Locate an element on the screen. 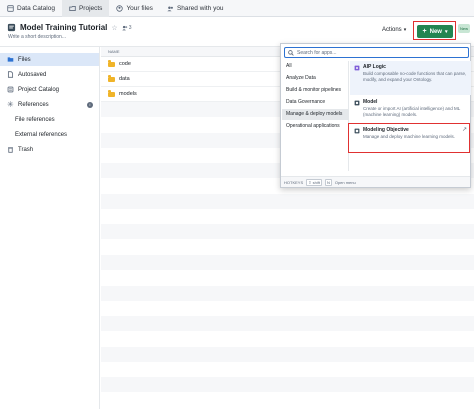 The width and height of the screenshot is (474, 409). trash-icon is located at coordinates (10, 150).